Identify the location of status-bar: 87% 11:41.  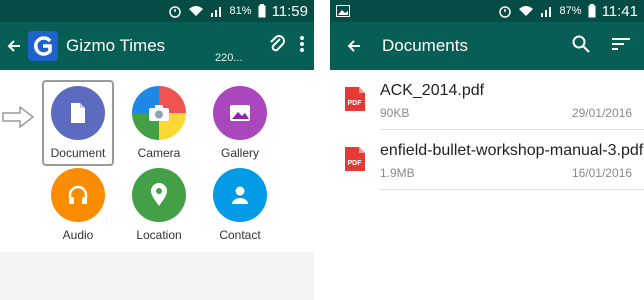
(487, 11).